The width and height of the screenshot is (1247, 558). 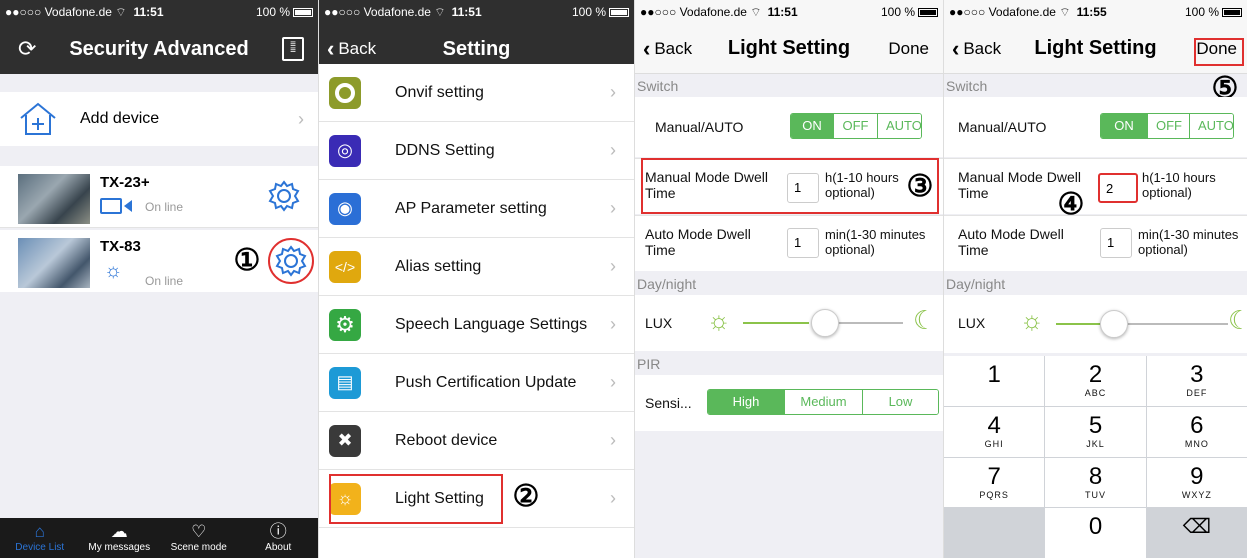 I want to click on key-8: 8 TUV, so click(x=1095, y=482).